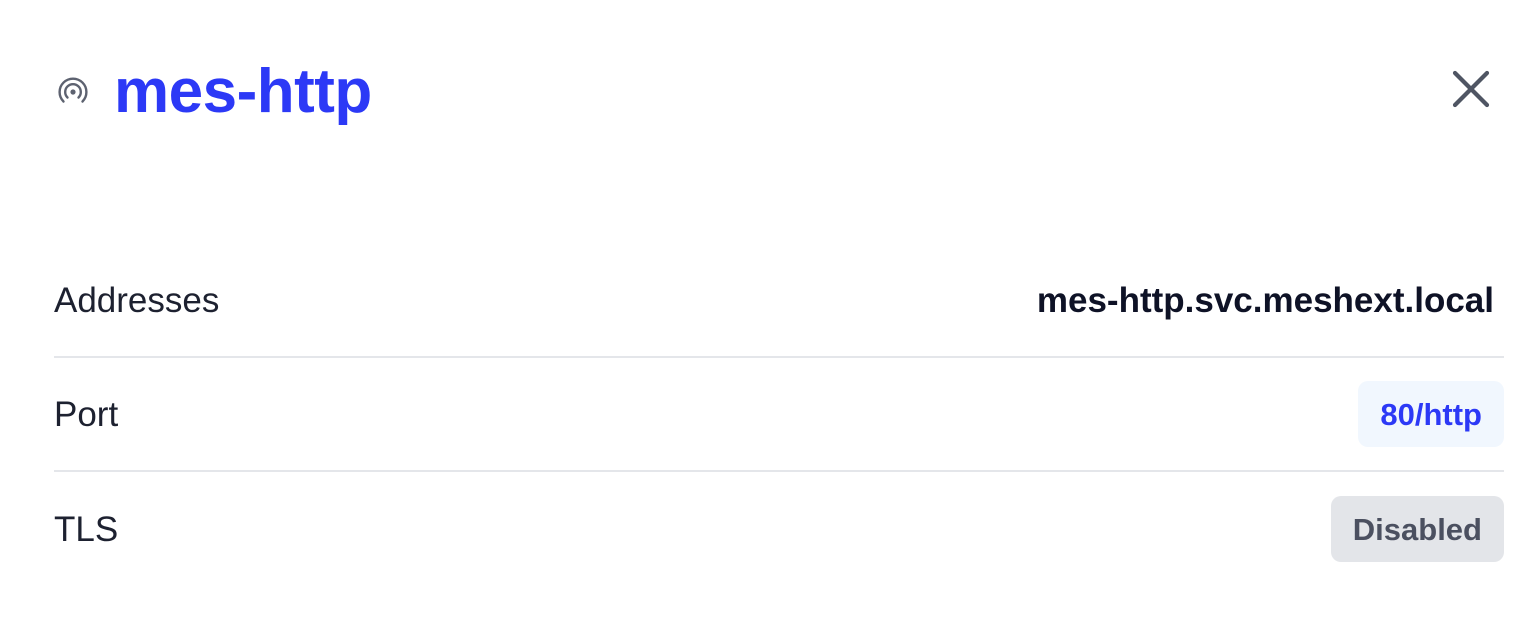 The height and width of the screenshot is (620, 1526). Describe the element at coordinates (1417, 529) in the screenshot. I see `tls-status-badge: Disabled` at that location.